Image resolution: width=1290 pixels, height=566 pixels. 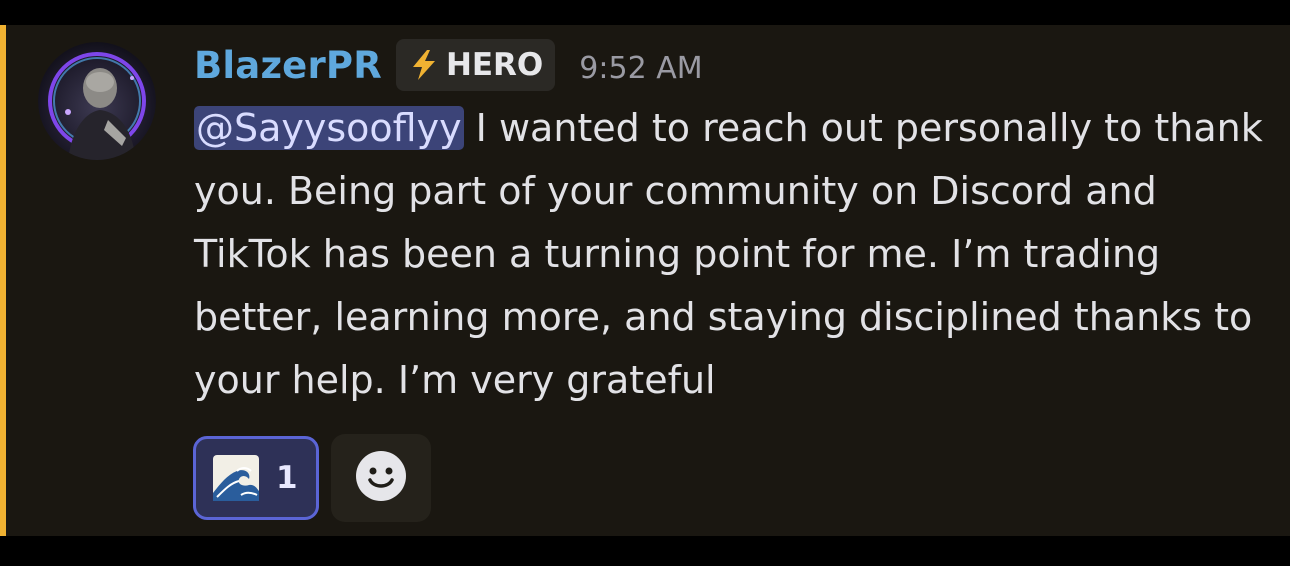 I want to click on mention-highlight-bar, so click(x=3, y=280).